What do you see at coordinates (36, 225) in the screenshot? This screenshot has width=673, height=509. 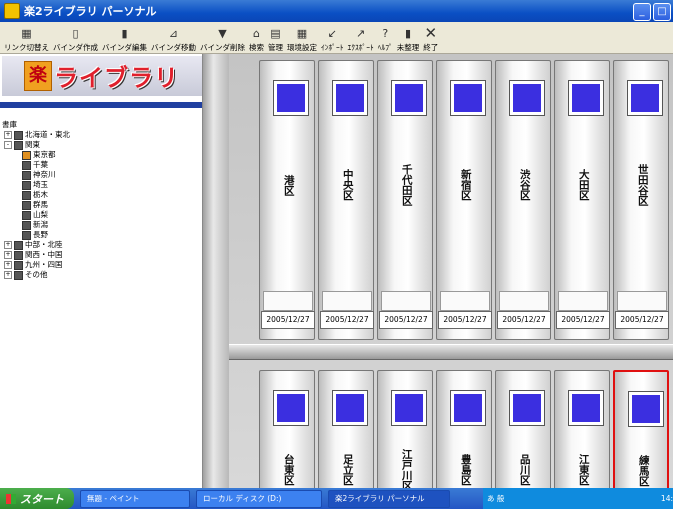 I see `tree-item: 新潟` at bounding box center [36, 225].